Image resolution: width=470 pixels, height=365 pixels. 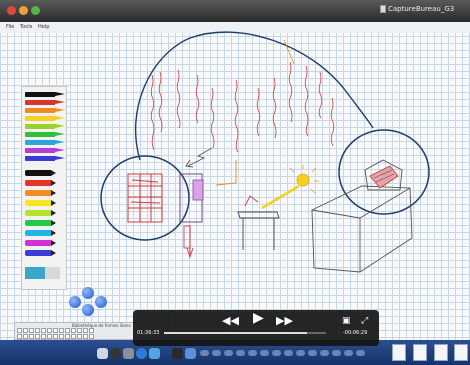 I want to click on settings-icon, so click(x=128, y=353).